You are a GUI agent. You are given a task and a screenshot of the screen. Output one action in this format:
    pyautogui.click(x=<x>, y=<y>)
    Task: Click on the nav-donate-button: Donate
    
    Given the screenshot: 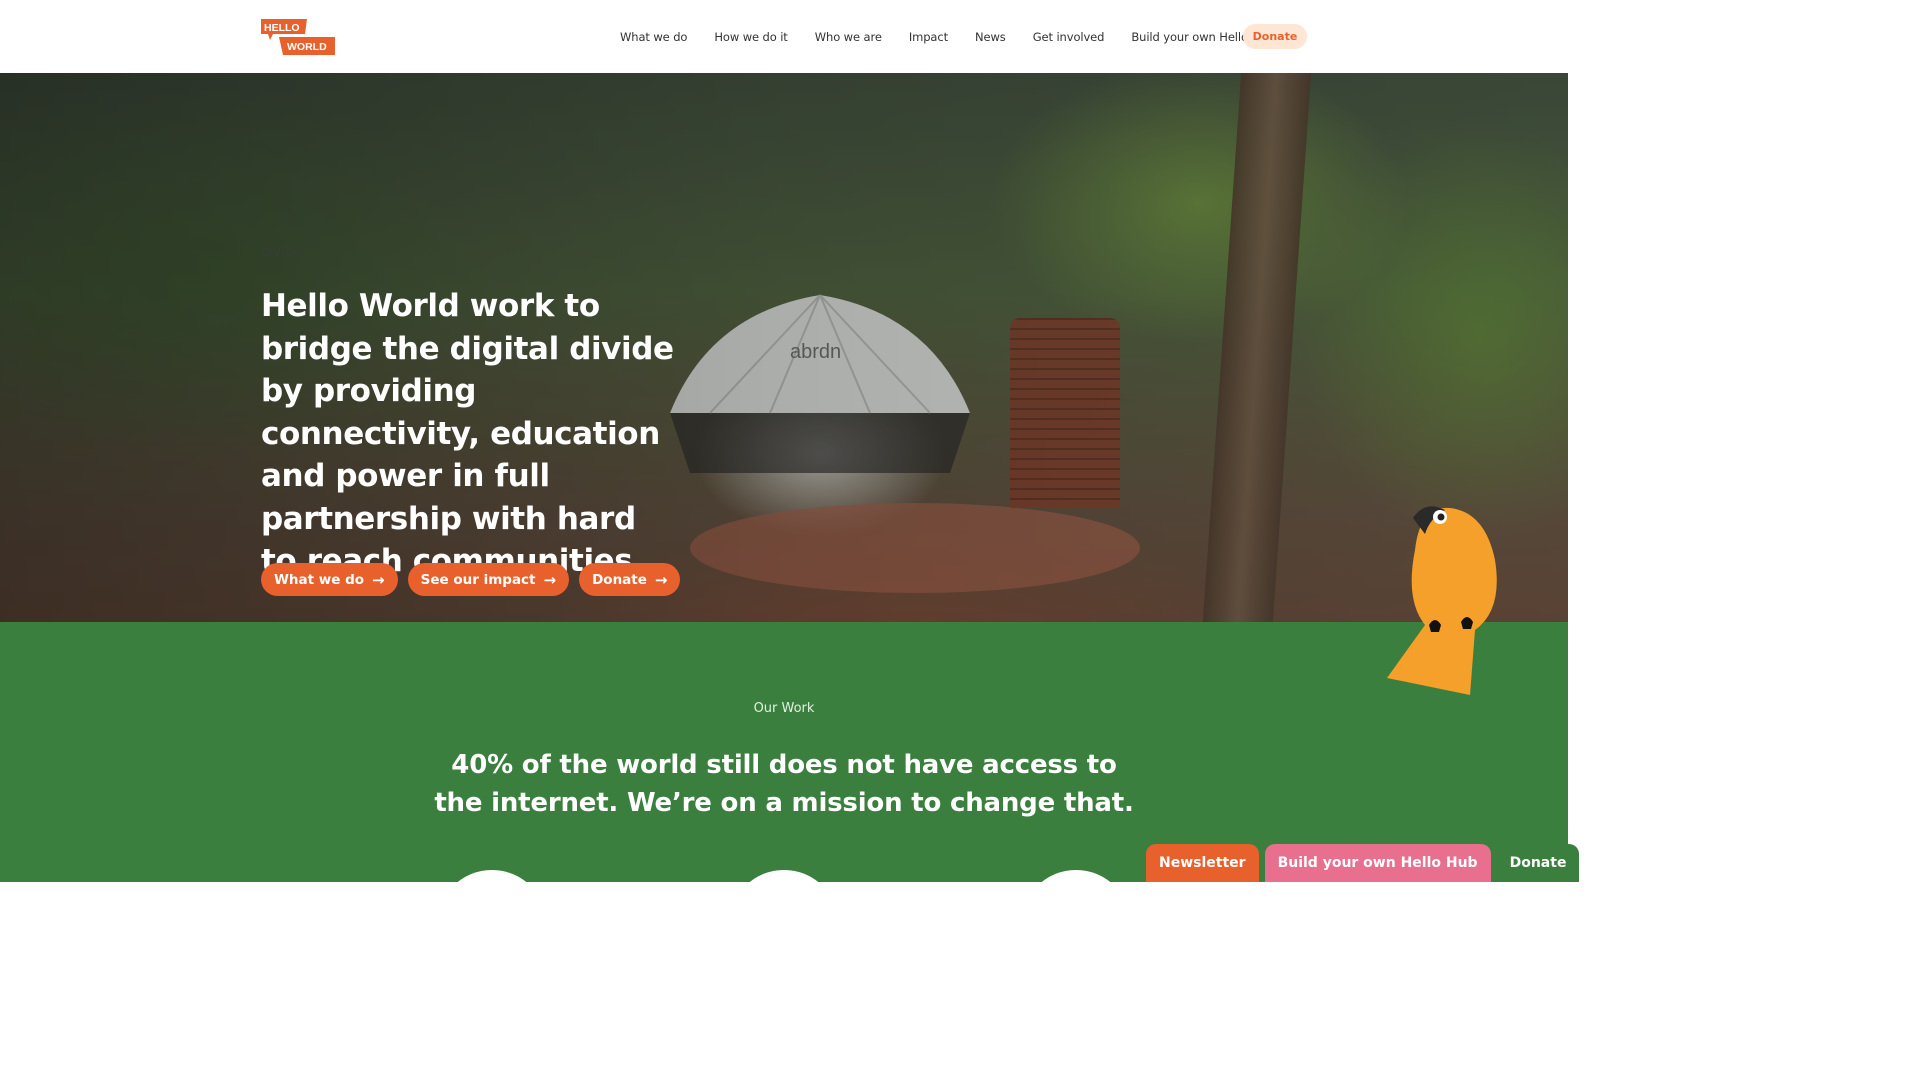 What is the action you would take?
    pyautogui.click(x=1275, y=36)
    